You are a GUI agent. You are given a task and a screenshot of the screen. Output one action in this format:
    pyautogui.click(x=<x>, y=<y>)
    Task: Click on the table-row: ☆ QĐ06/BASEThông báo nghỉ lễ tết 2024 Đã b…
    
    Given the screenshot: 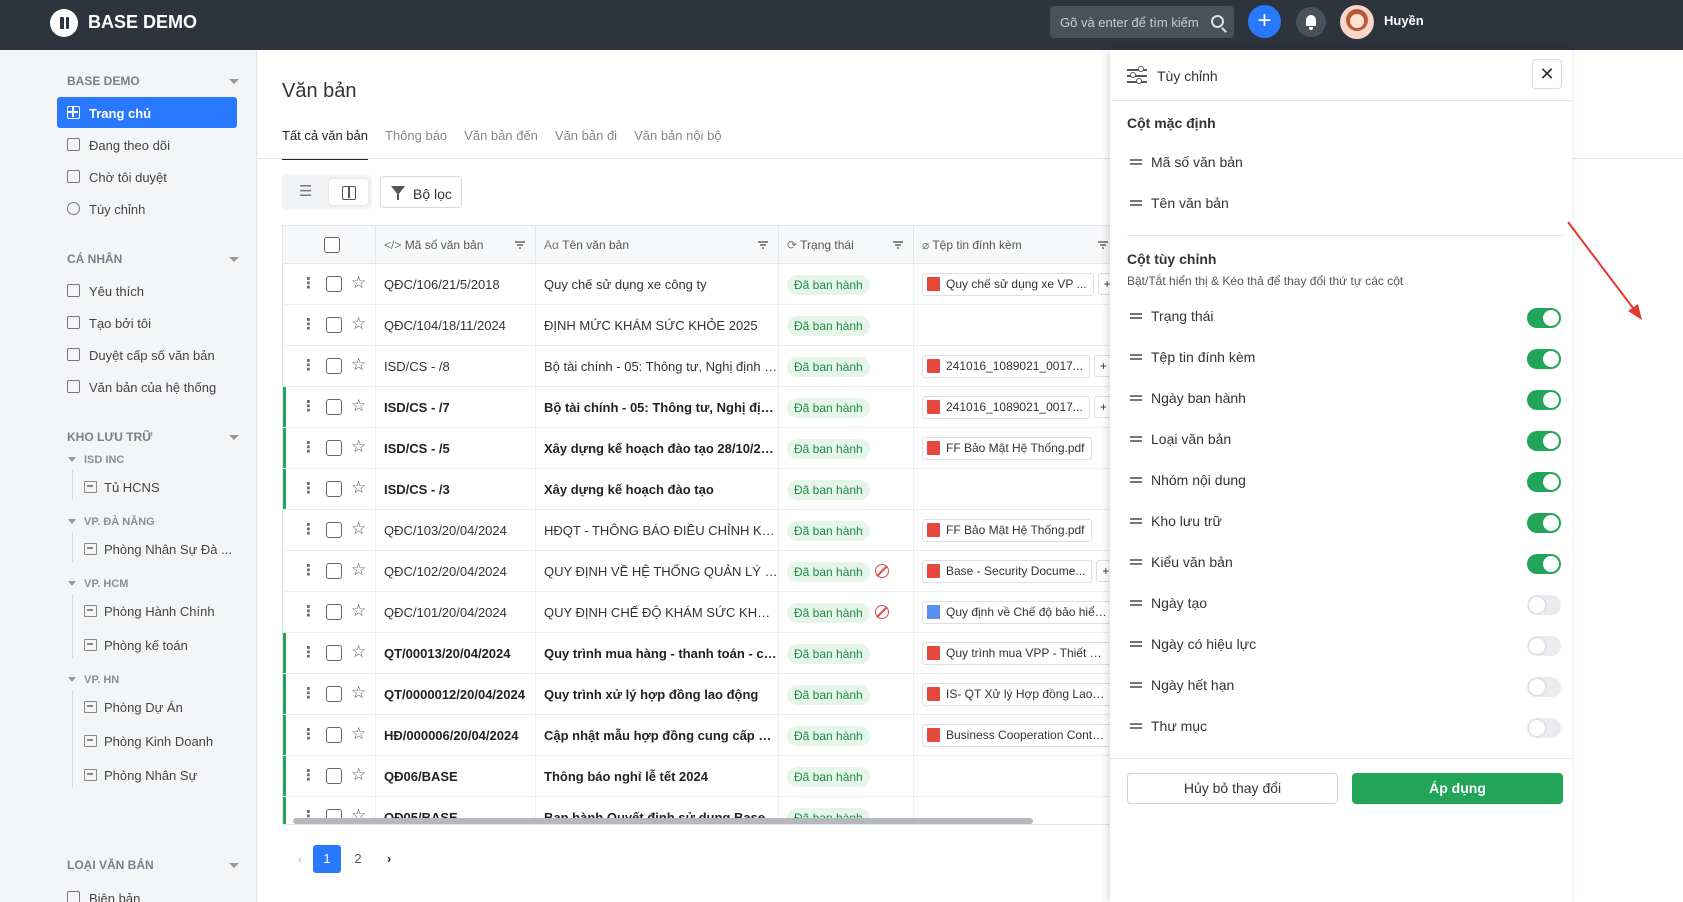 What is the action you would take?
    pyautogui.click(x=742, y=776)
    